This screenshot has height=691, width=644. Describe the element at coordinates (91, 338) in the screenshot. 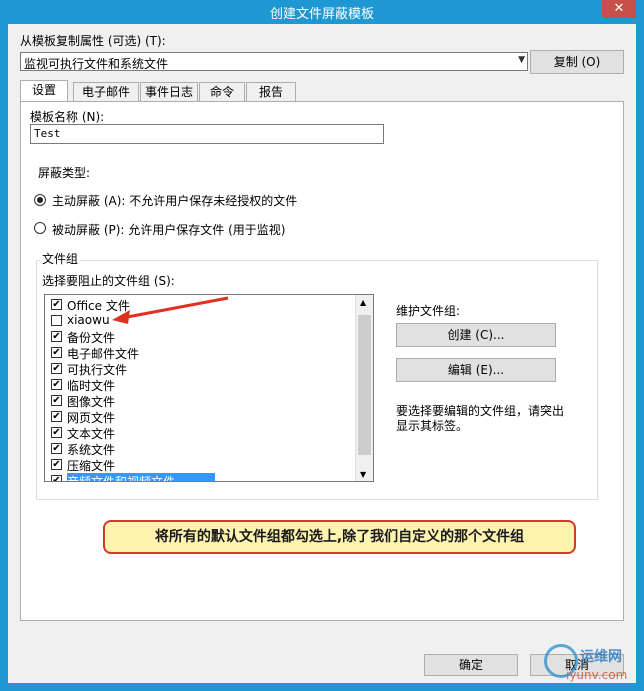

I see `list-item-label: 备份文件` at that location.